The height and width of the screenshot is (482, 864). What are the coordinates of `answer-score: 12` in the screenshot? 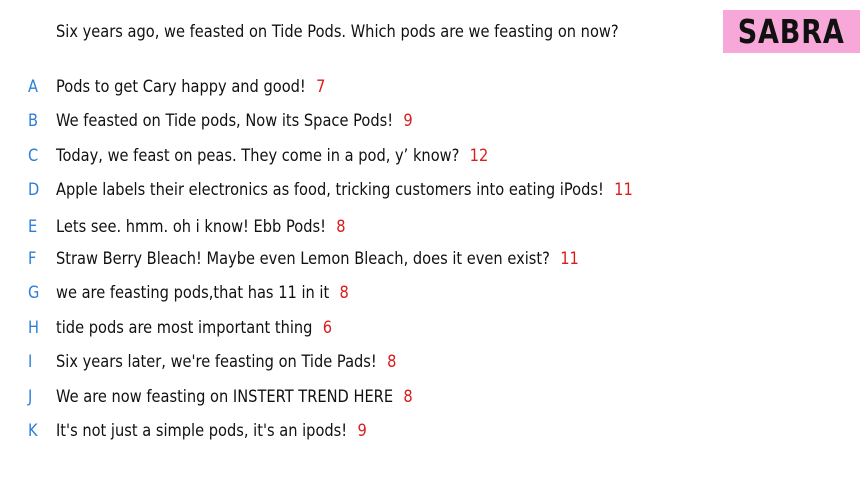 It's located at (479, 156).